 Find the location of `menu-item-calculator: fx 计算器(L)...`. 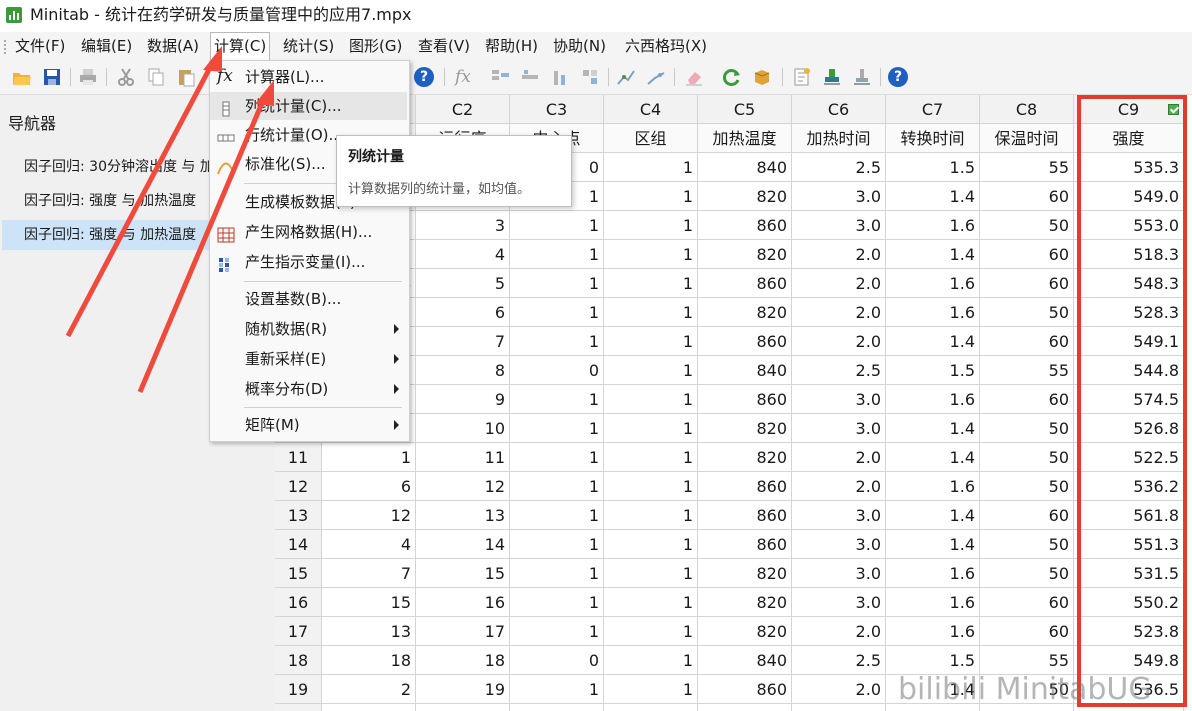

menu-item-calculator: fx 计算器(L)... is located at coordinates (308, 77).